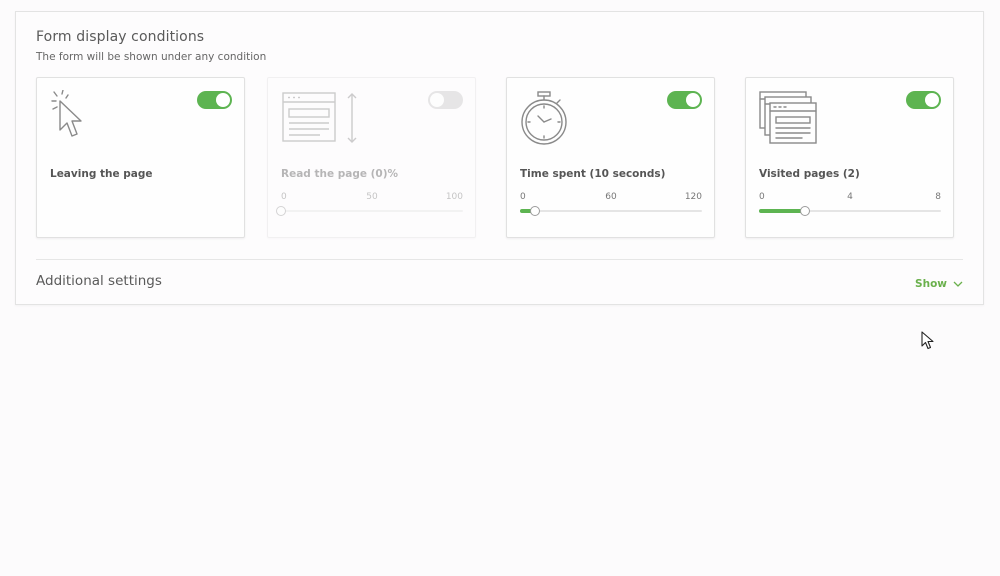  What do you see at coordinates (445, 100) in the screenshot?
I see `read-page-toggle` at bounding box center [445, 100].